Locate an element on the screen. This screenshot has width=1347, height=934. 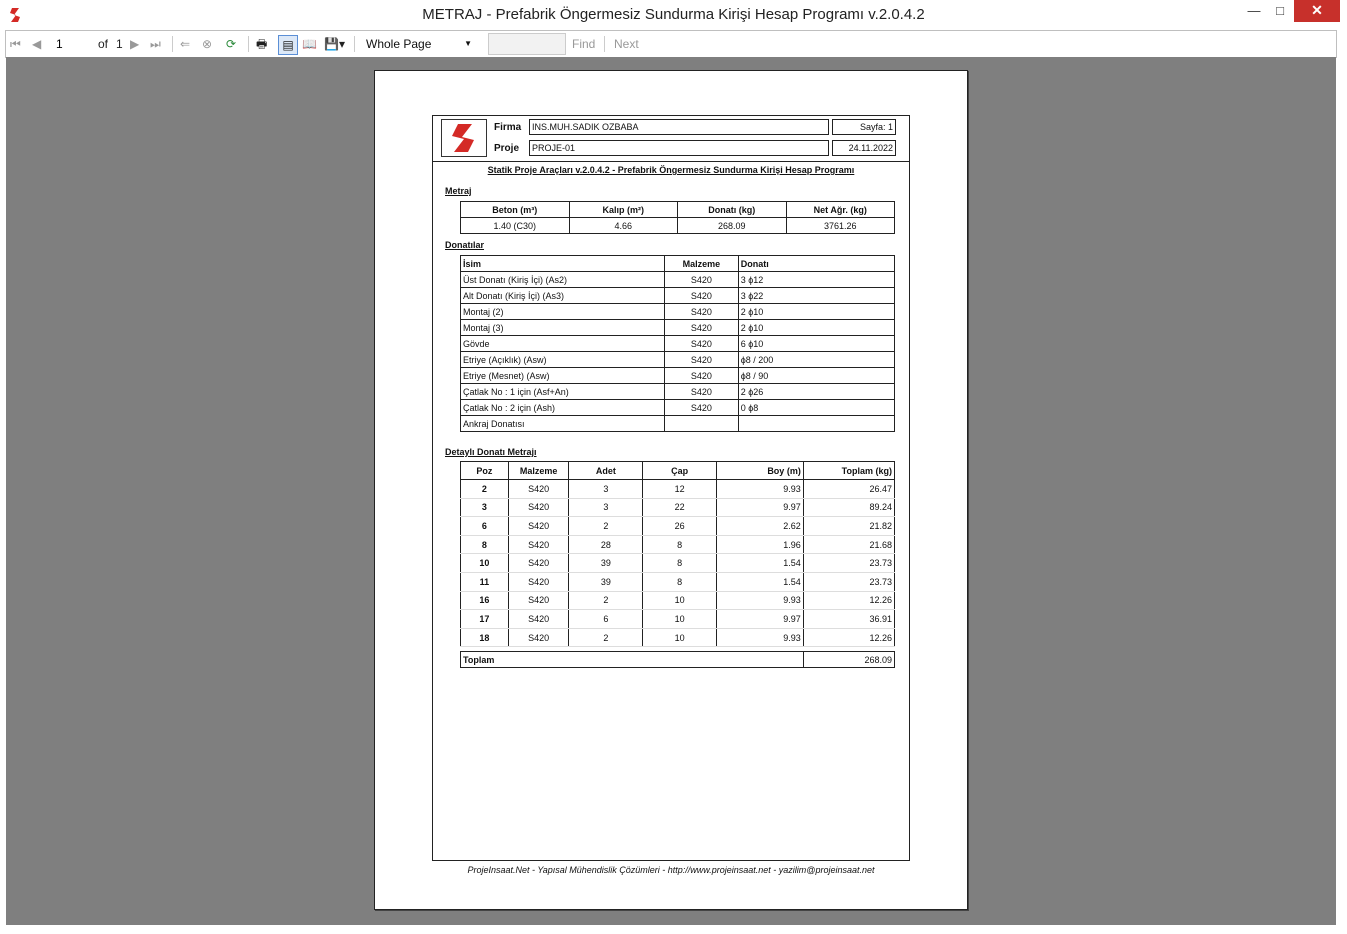
table-cell: Alt Donatı (Kiriş İçi) (As3) is located at coordinates (562, 295).